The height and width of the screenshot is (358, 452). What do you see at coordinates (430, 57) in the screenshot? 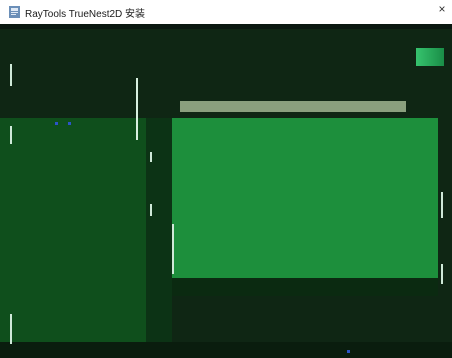
I see `logo-mark` at bounding box center [430, 57].